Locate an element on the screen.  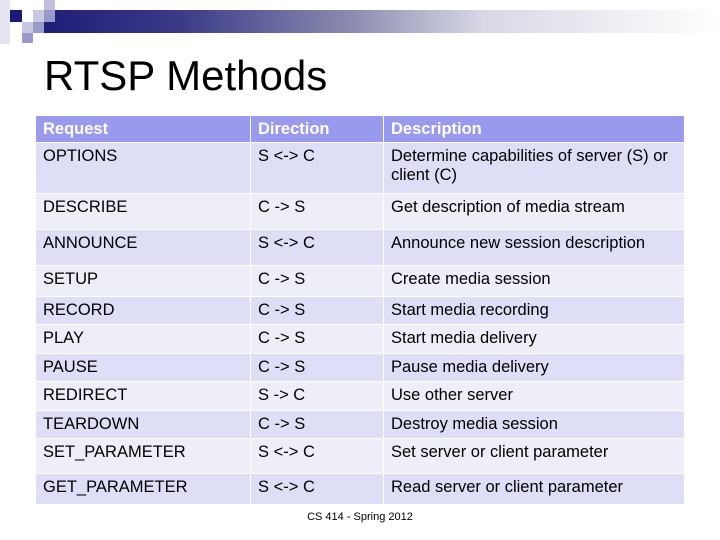
header-description: Description is located at coordinates (534, 129).